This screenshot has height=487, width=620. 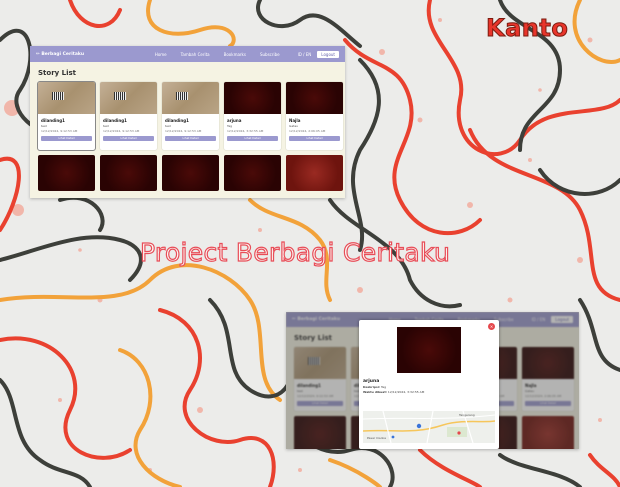 I want to click on story-description: Tag, so click(x=230, y=126).